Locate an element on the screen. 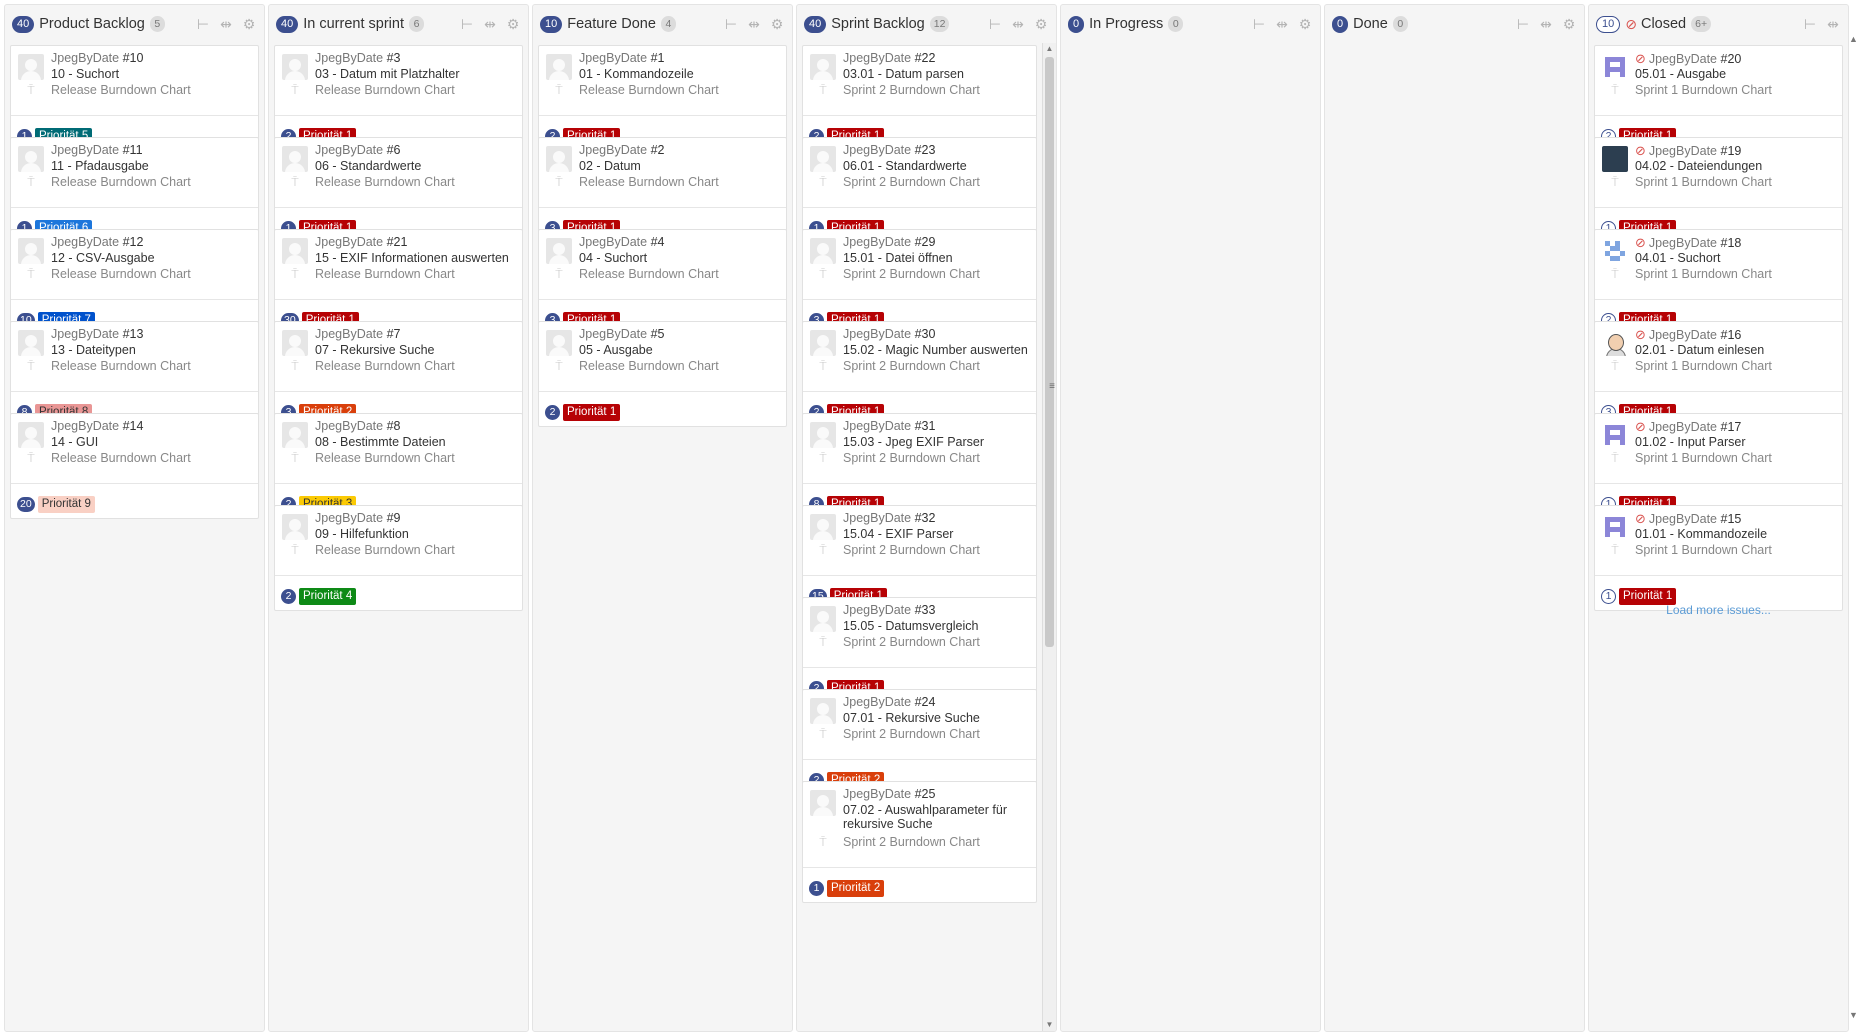 This screenshot has width=1857, height=1032. issue-title: 03 - Datum mit Platzhalter is located at coordinates (387, 74).